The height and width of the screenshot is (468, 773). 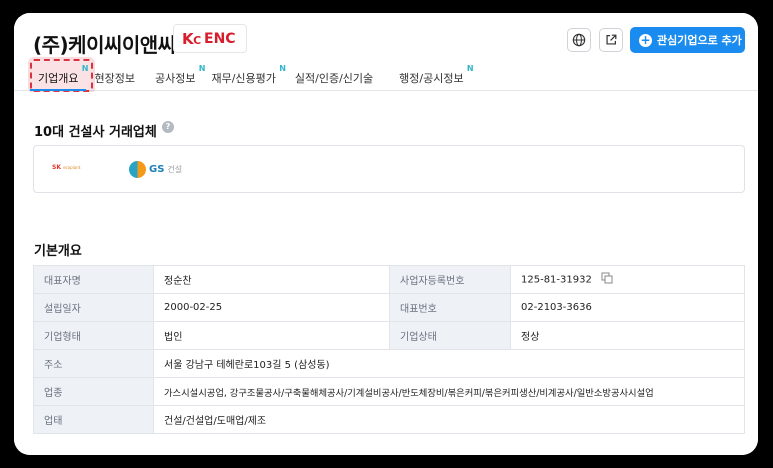 I want to click on company-name: (주)케이씨이앤씨, so click(x=104, y=45).